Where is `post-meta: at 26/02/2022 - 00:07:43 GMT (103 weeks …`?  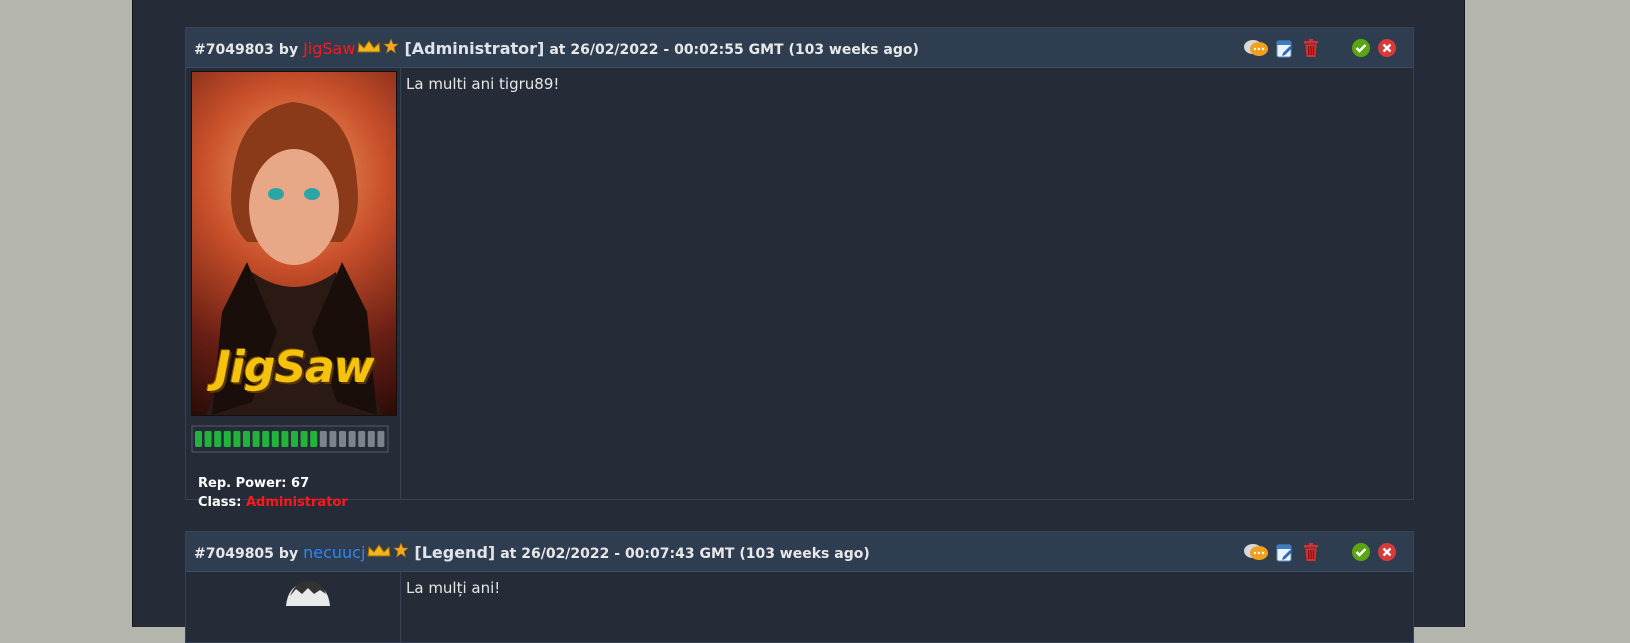 post-meta: at 26/02/2022 - 00:07:43 GMT (103 weeks … is located at coordinates (685, 554).